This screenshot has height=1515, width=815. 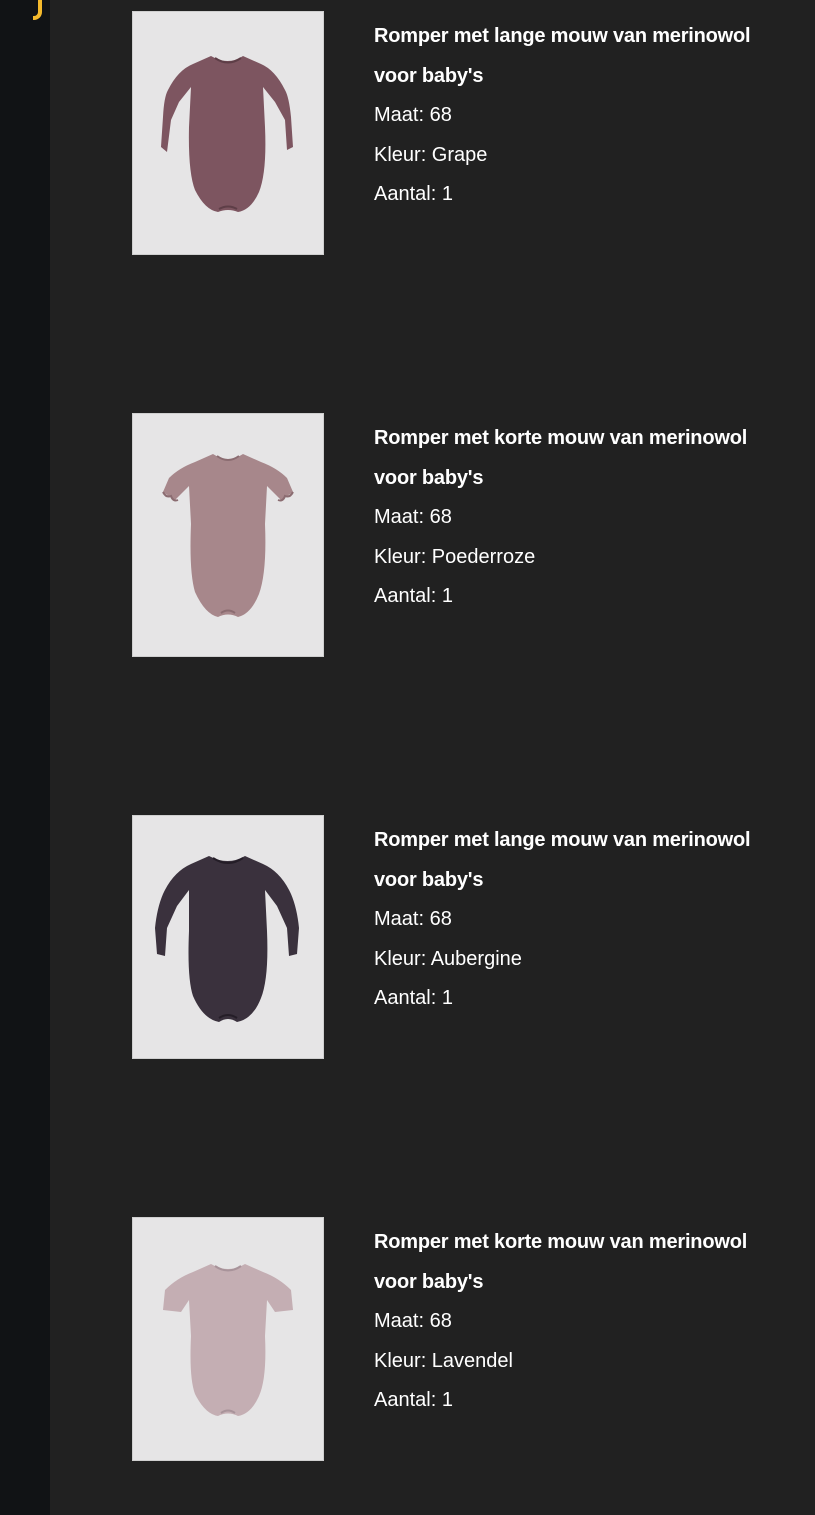 I want to click on item-color: Kleur: Aubergine, so click(x=448, y=958).